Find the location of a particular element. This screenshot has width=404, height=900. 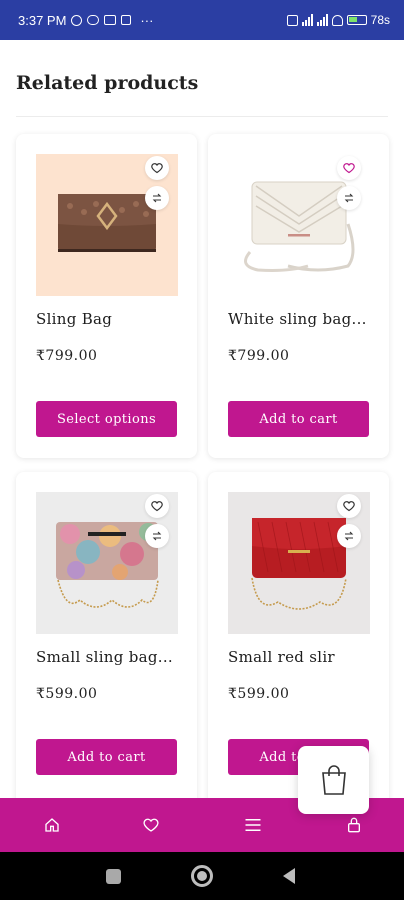

status-time: 3:37 PM is located at coordinates (42, 20).